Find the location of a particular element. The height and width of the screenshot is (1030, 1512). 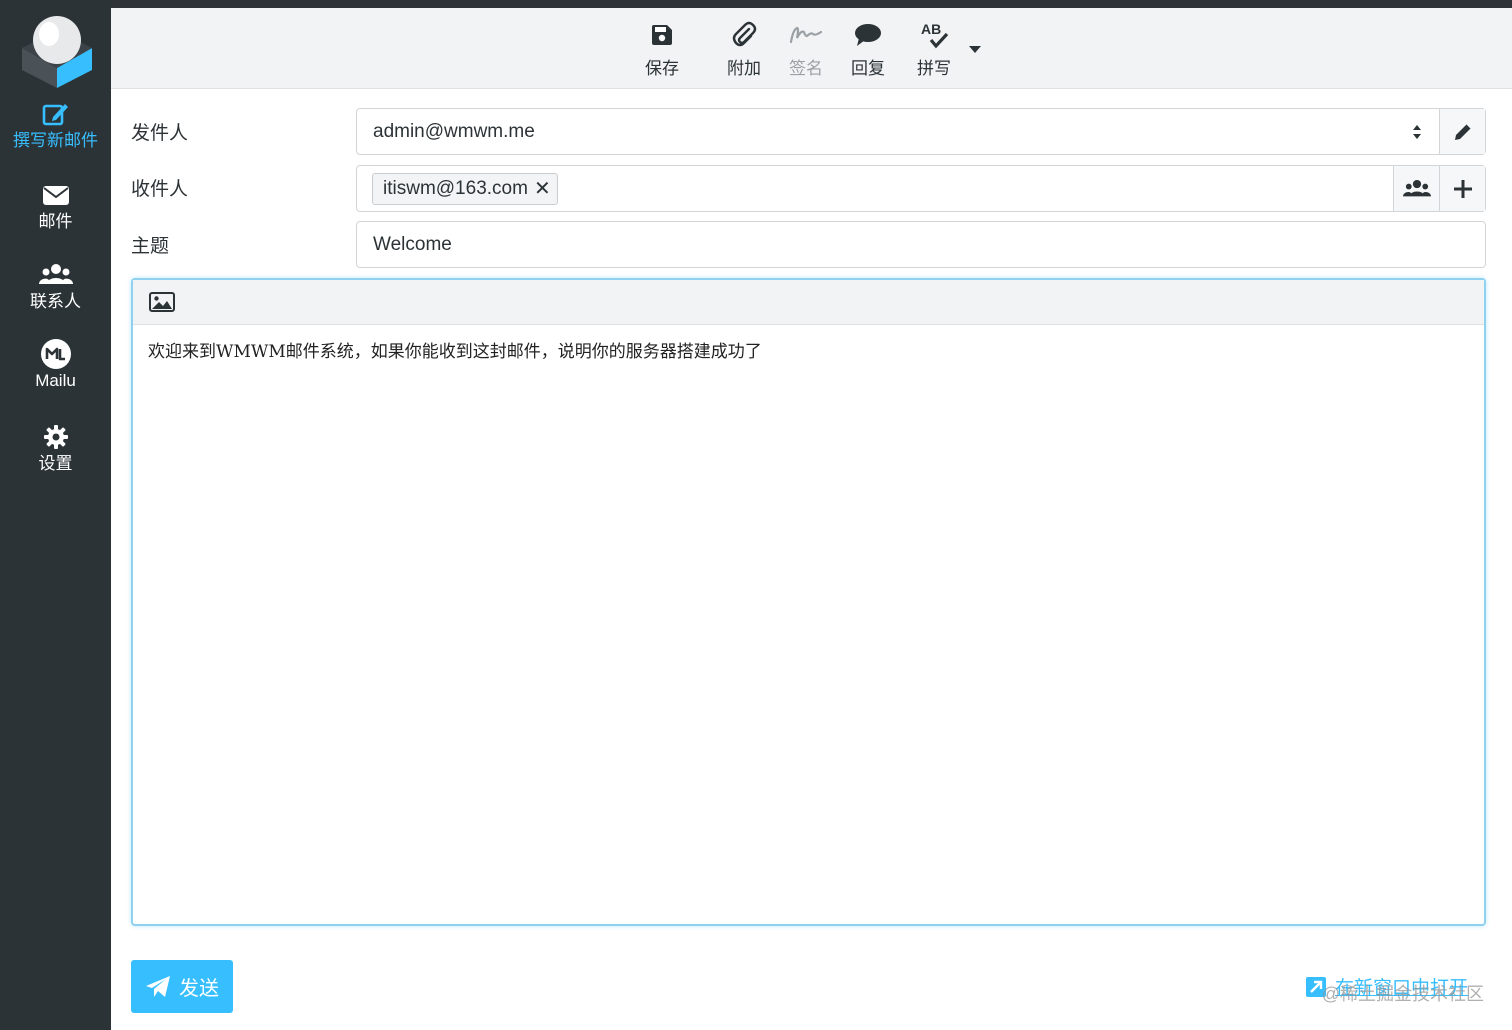

save-button: 保存 is located at coordinates (662, 51).